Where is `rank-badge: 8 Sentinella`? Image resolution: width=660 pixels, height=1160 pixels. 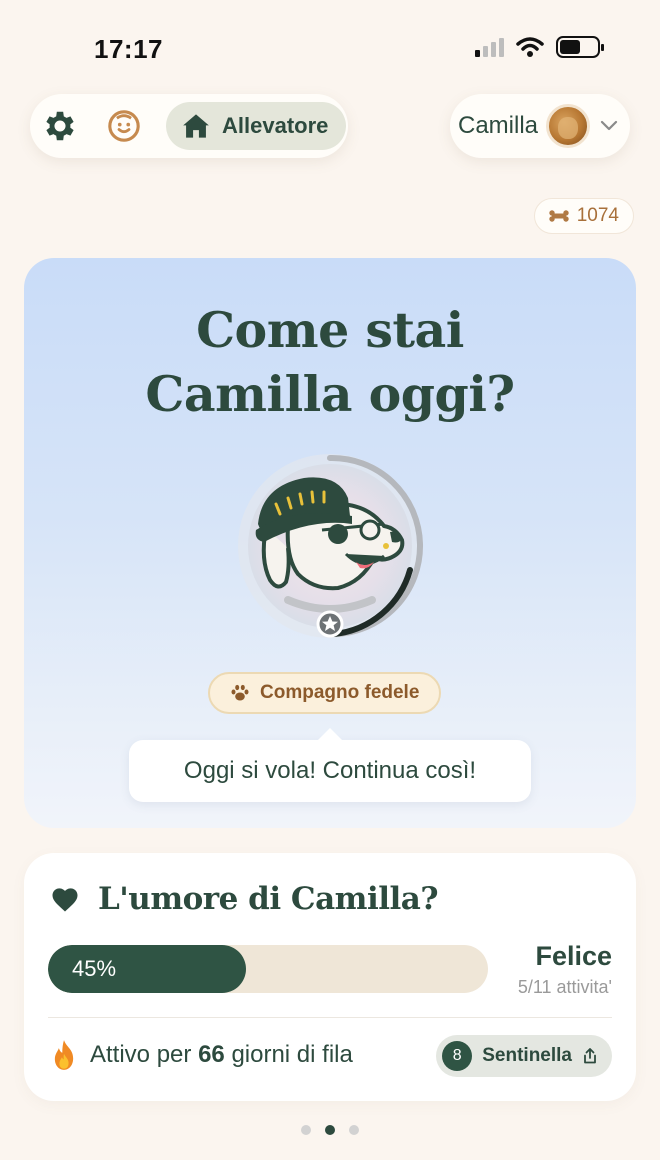
rank-badge: 8 Sentinella is located at coordinates (524, 1056).